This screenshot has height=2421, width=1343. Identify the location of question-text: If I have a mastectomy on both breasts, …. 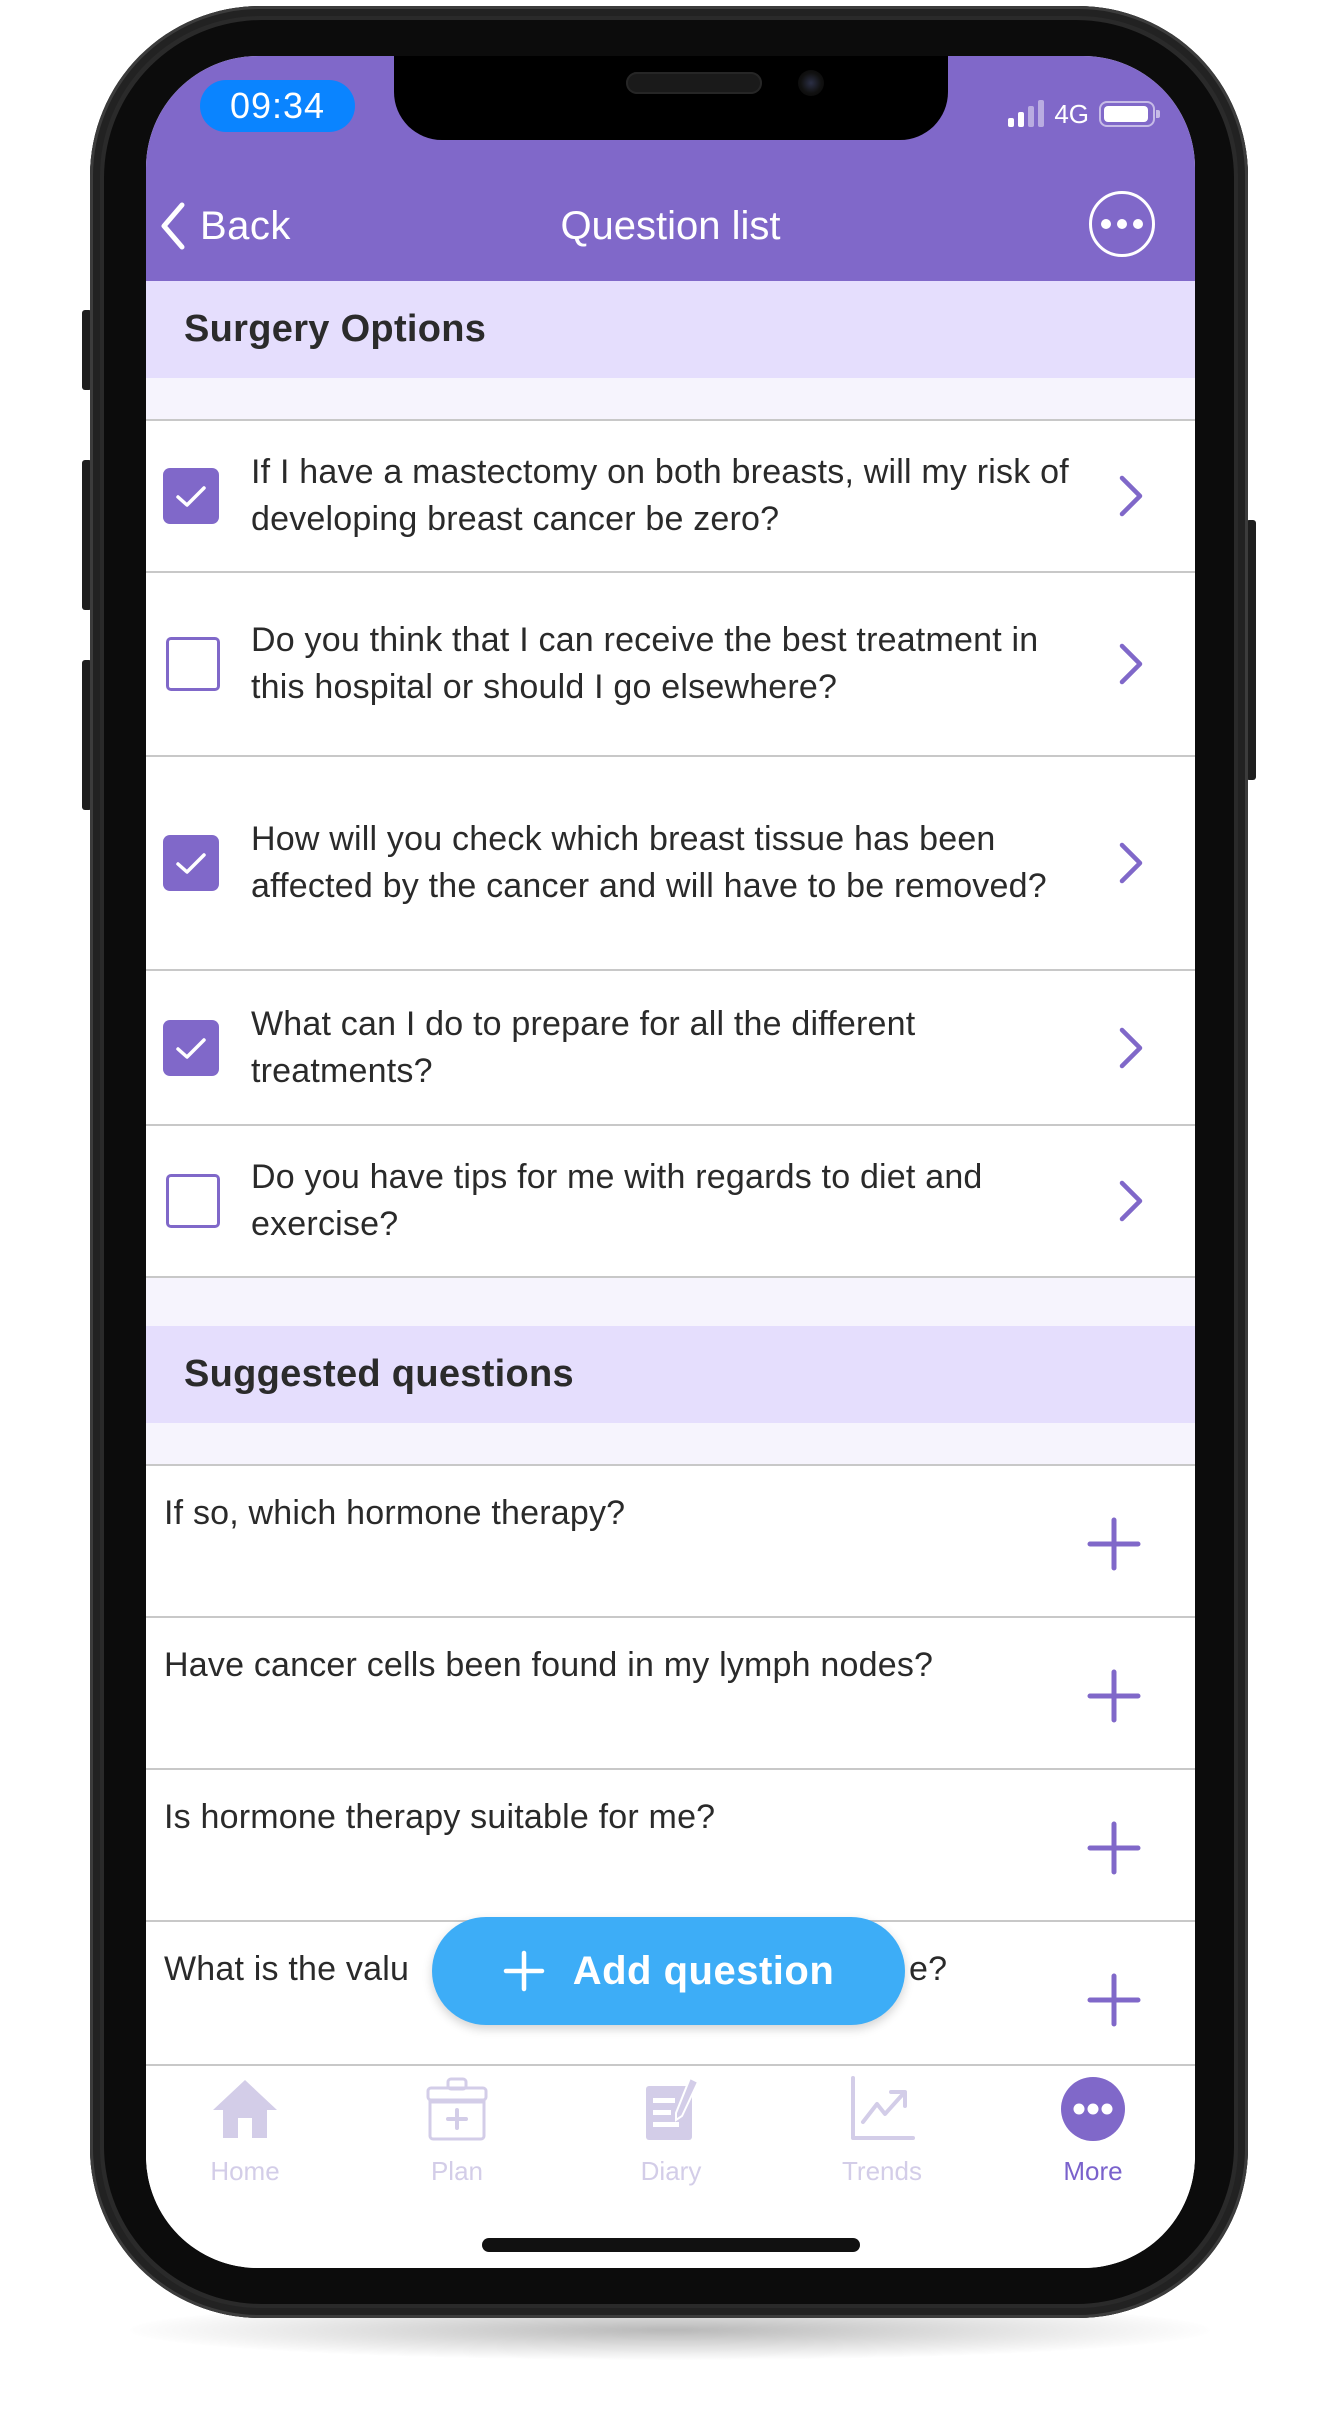
(660, 495).